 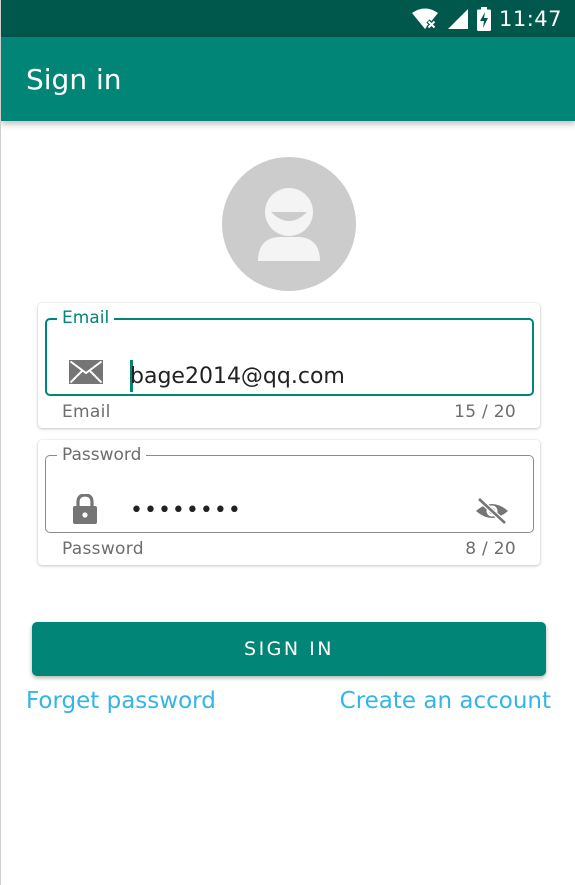 I want to click on password-char-counter: 8 / 20, so click(x=490, y=549).